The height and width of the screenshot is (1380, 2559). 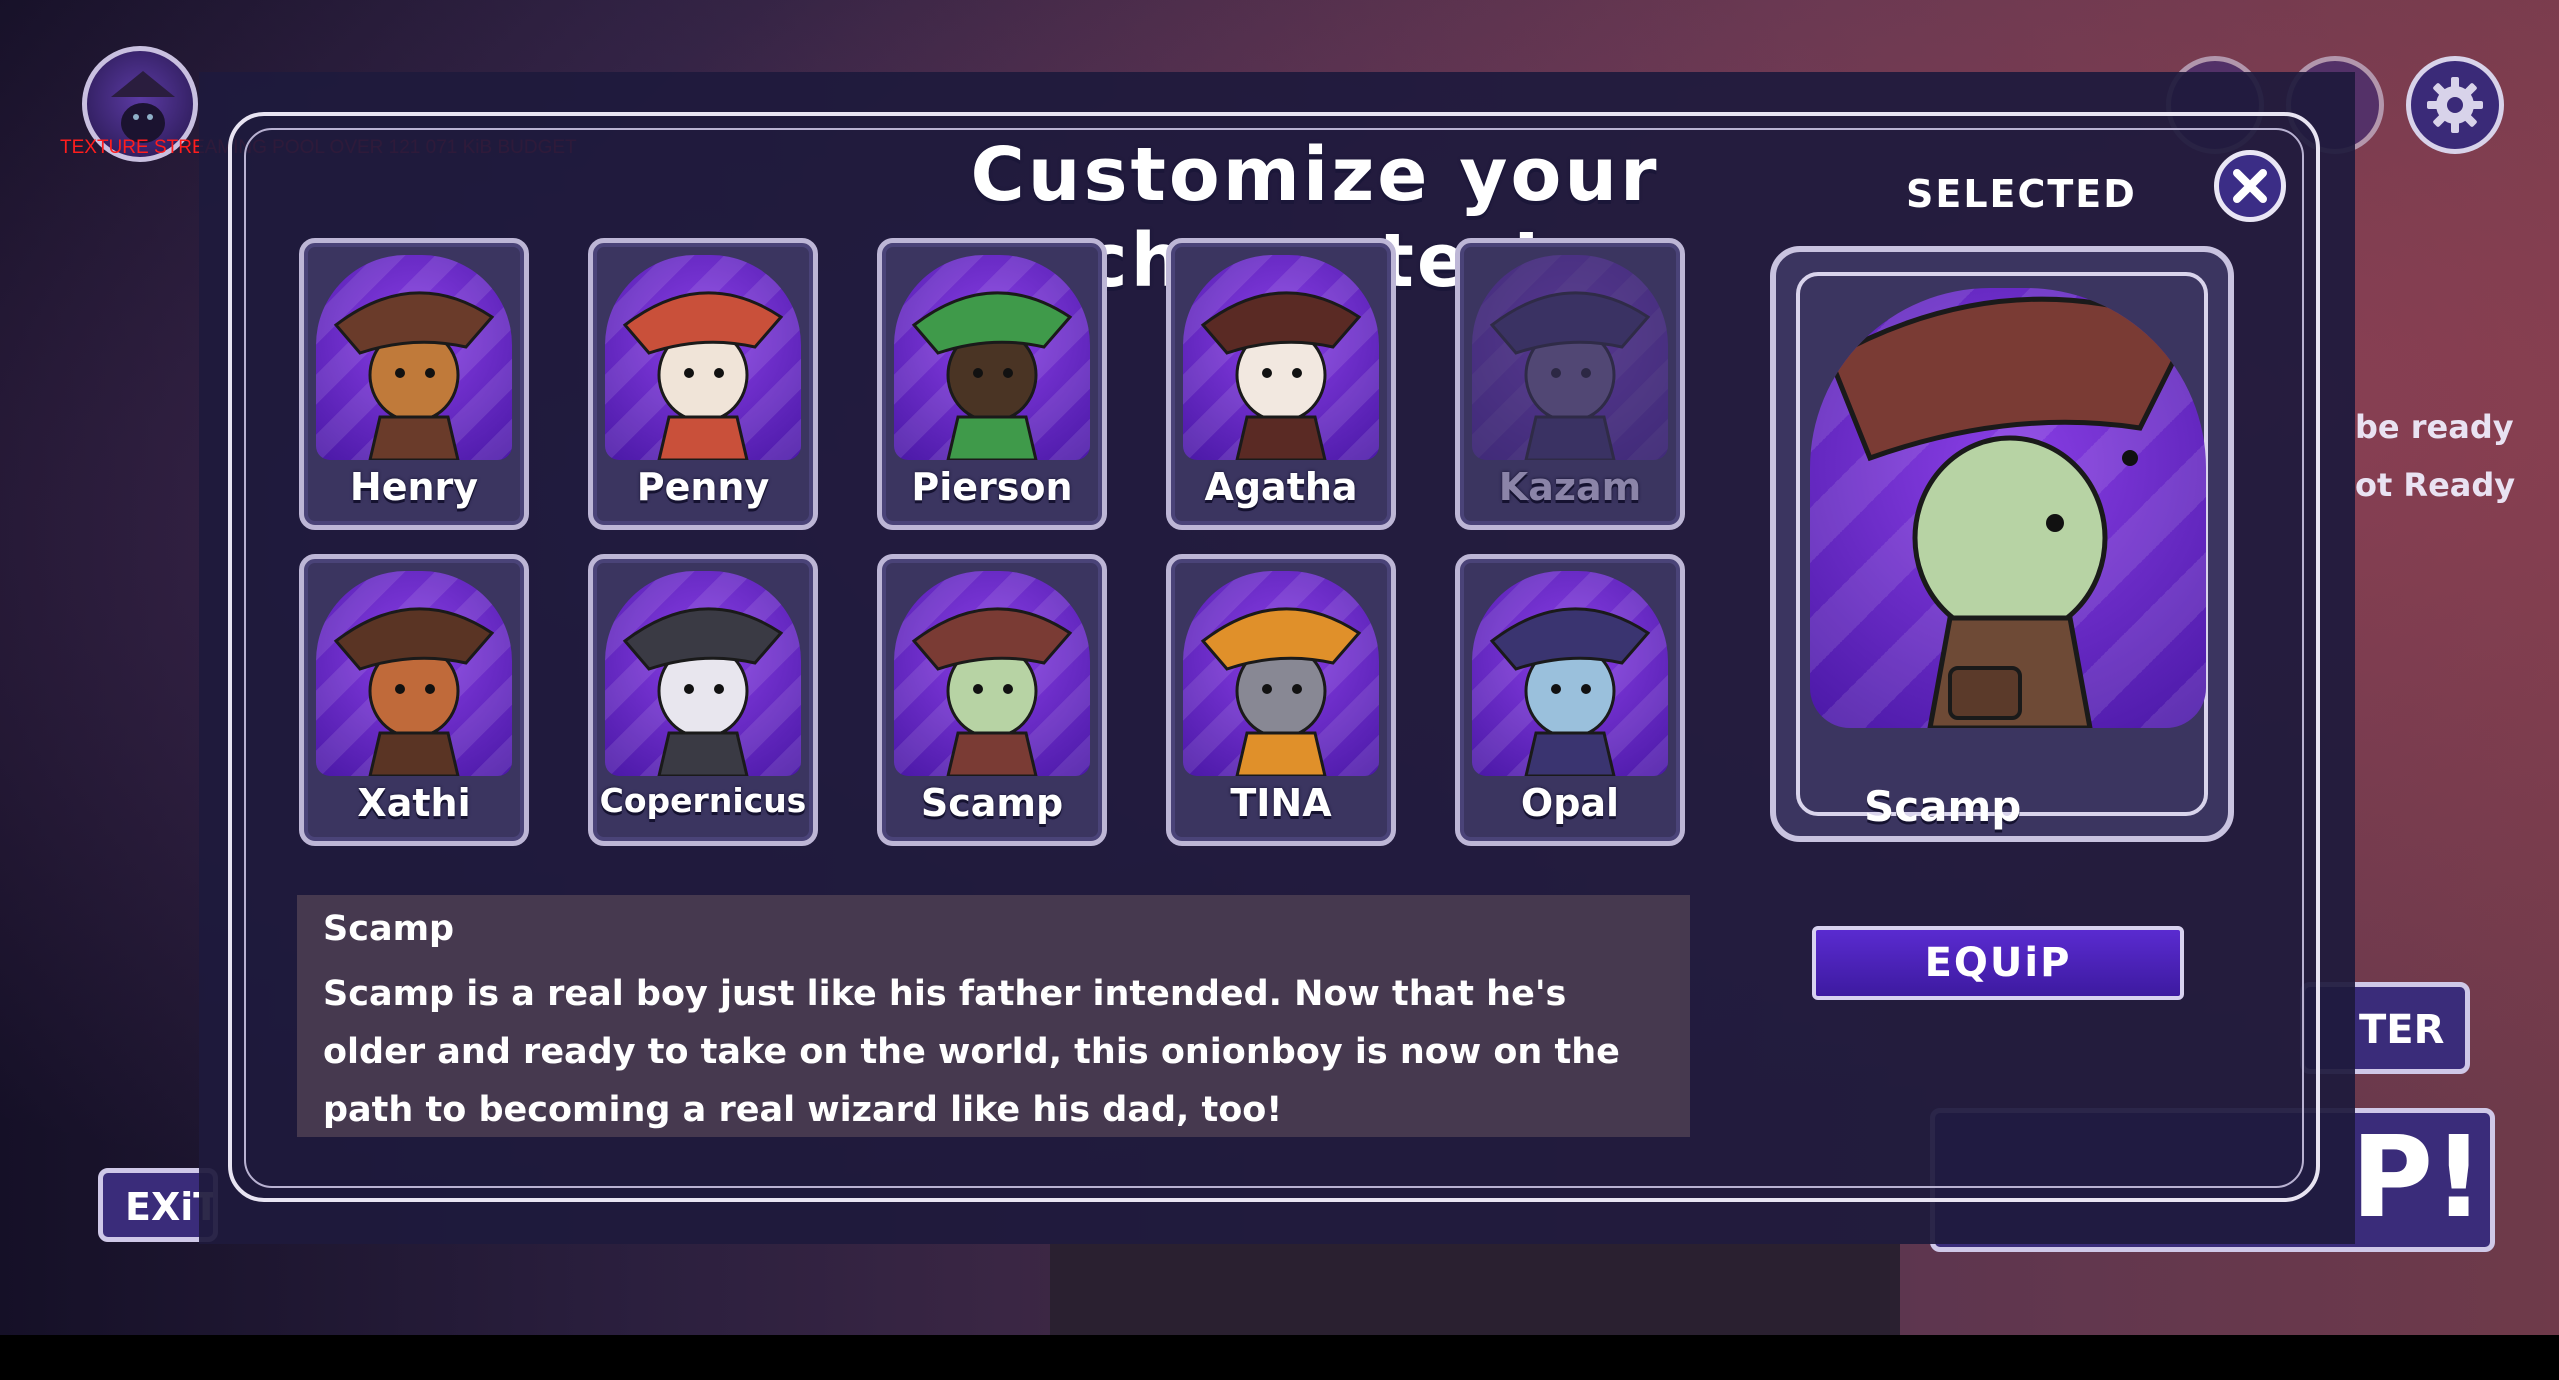 I want to click on character-card: Xathi, so click(x=414, y=700).